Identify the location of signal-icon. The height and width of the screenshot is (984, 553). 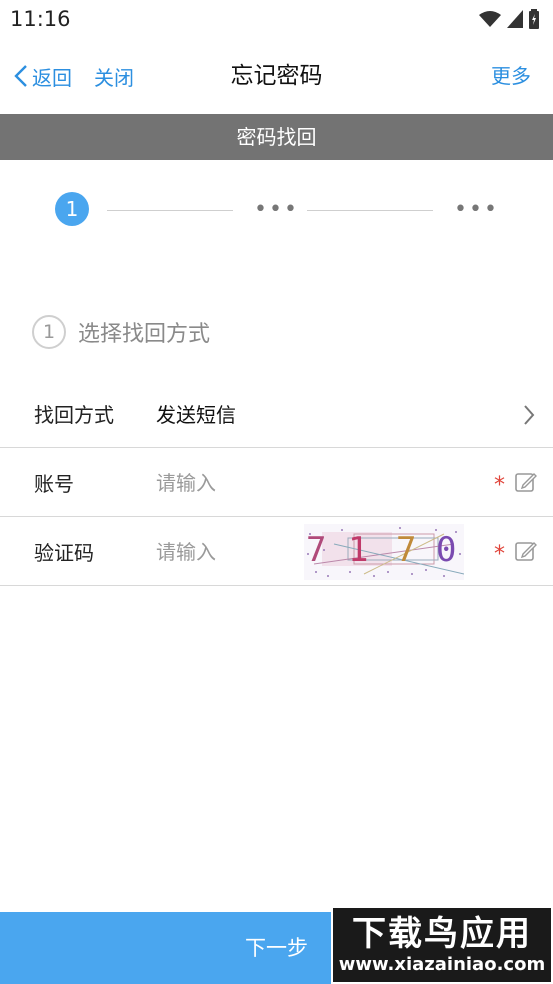
(515, 19).